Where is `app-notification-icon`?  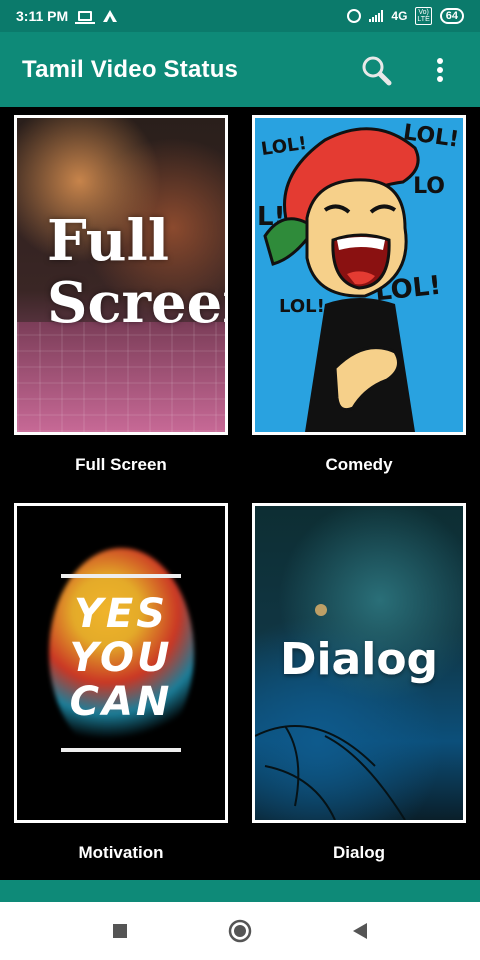 app-notification-icon is located at coordinates (110, 16).